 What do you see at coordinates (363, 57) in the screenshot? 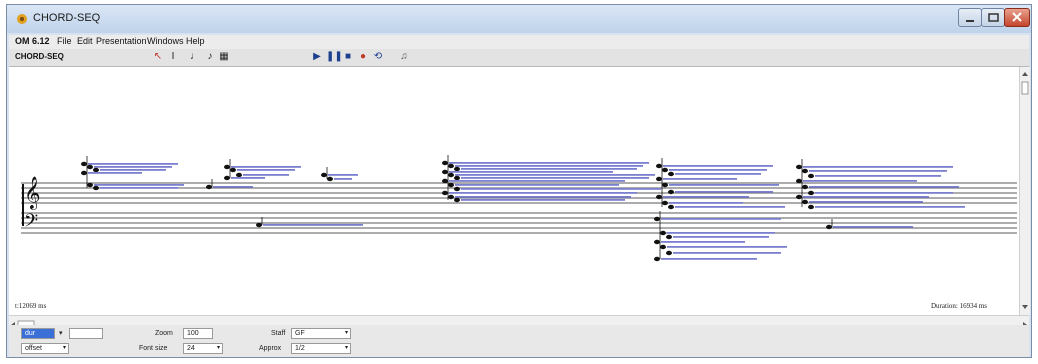
I see `record-icon: ●` at bounding box center [363, 57].